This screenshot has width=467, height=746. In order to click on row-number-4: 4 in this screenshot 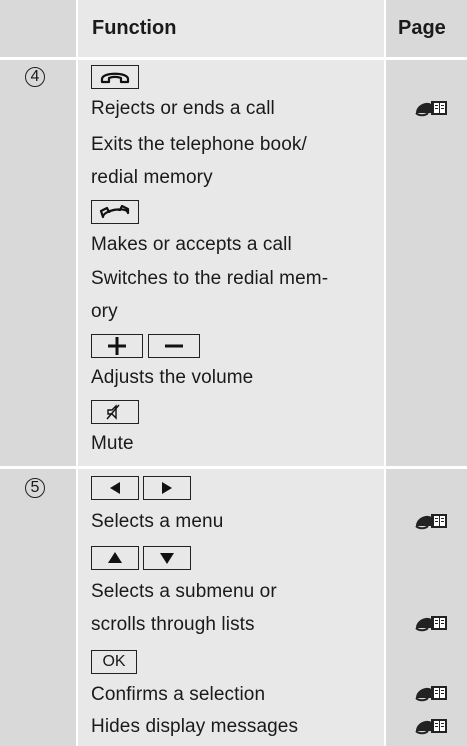, I will do `click(35, 77)`.